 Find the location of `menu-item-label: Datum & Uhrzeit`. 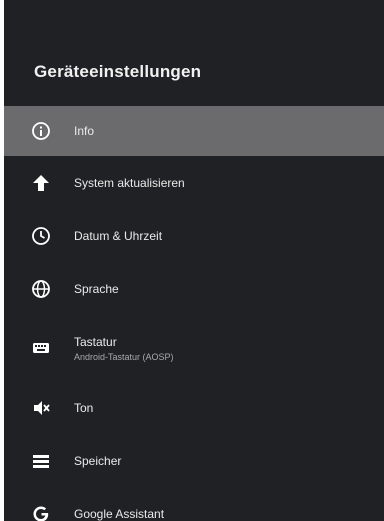

menu-item-label: Datum & Uhrzeit is located at coordinates (118, 235).